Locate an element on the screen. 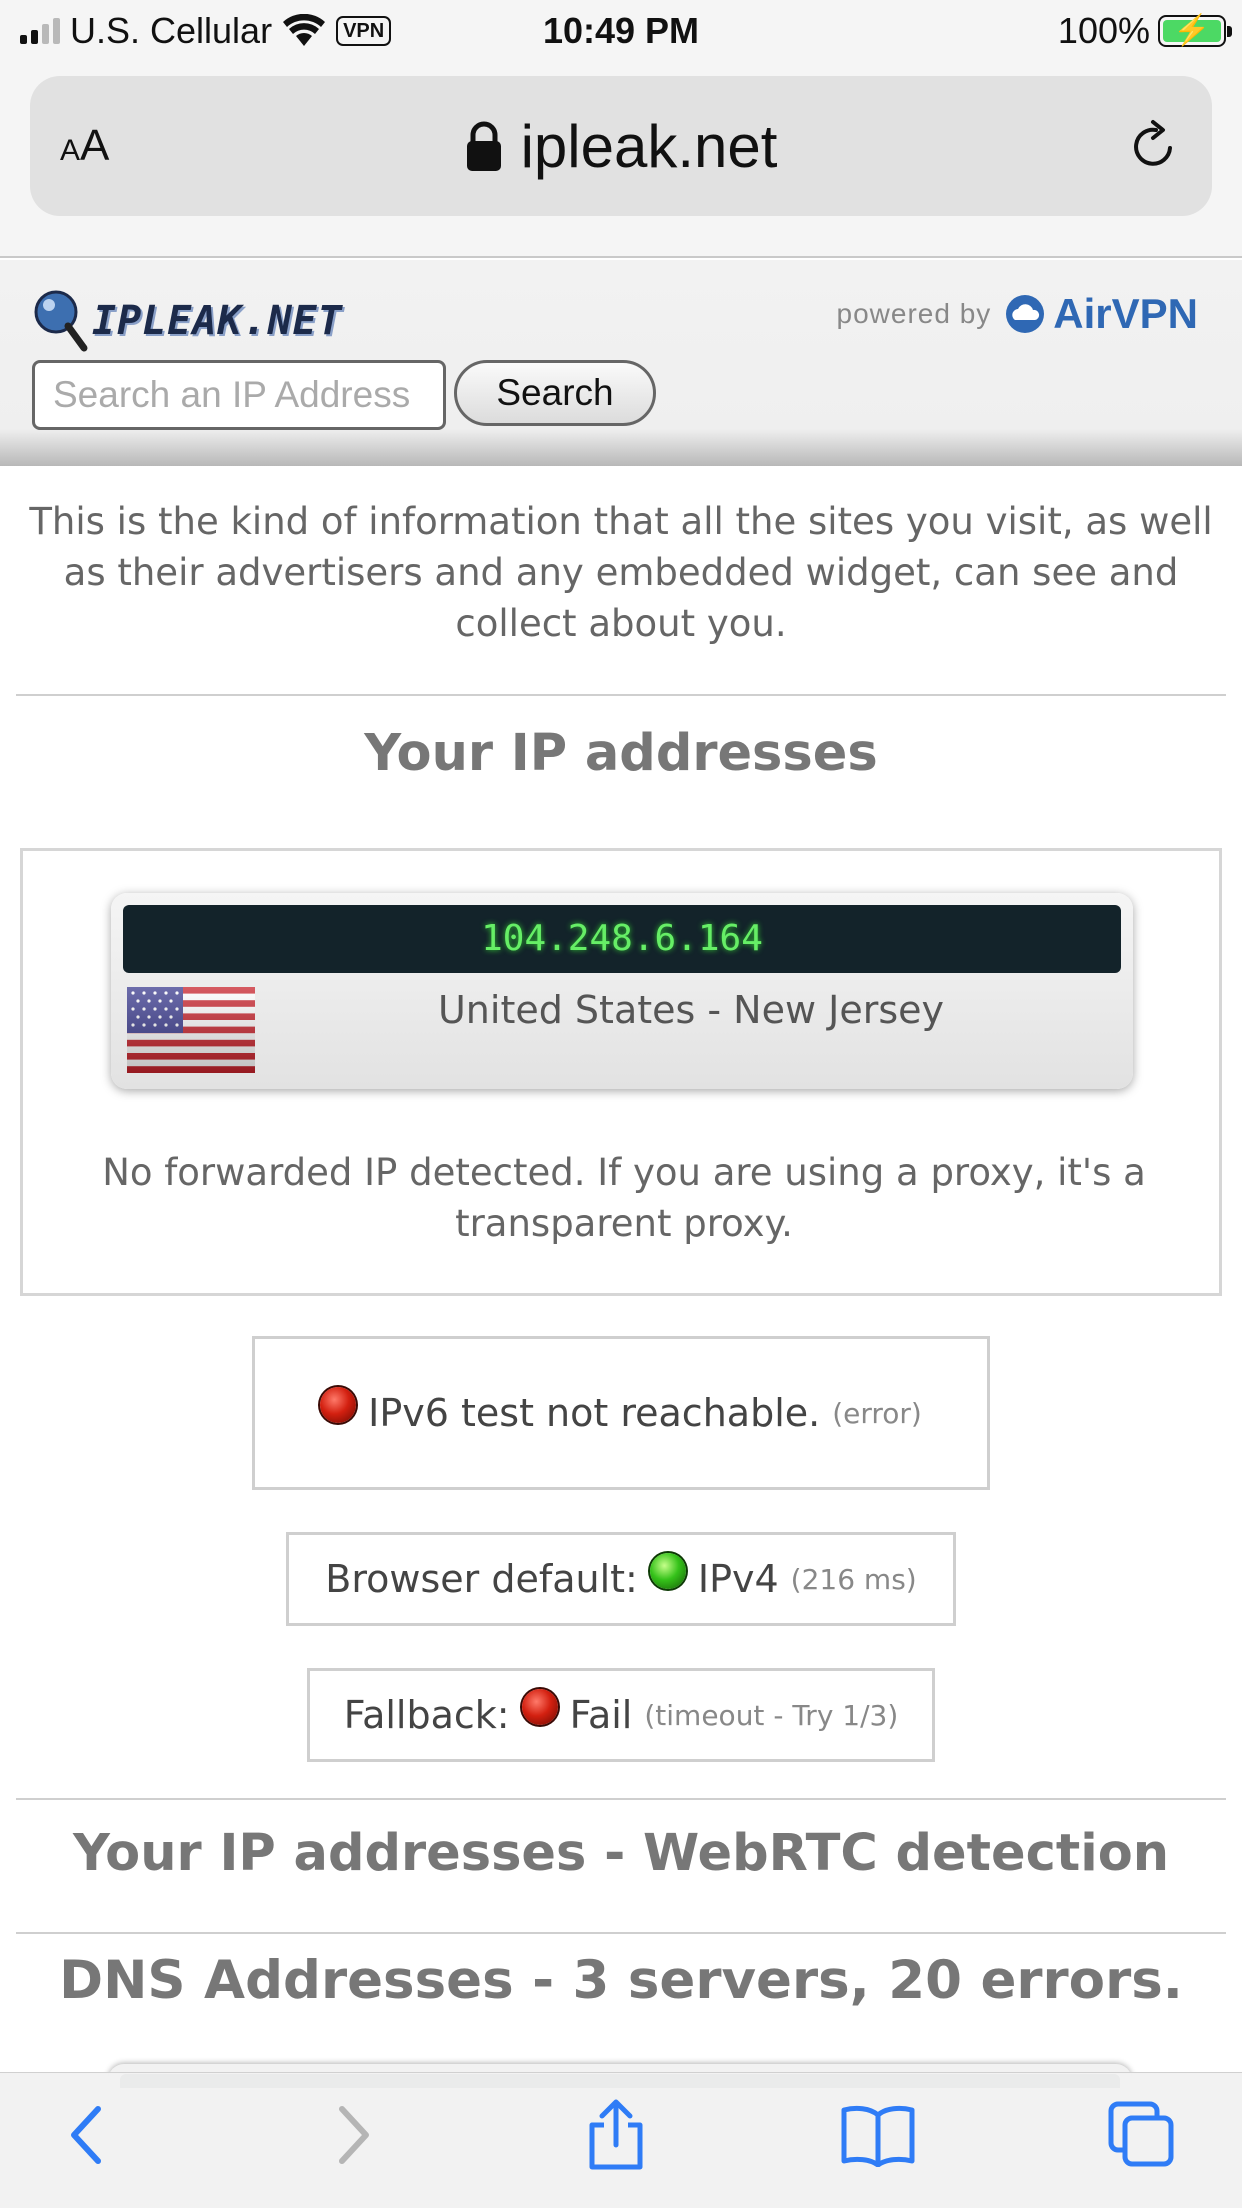  ip-search-input is located at coordinates (239, 395).